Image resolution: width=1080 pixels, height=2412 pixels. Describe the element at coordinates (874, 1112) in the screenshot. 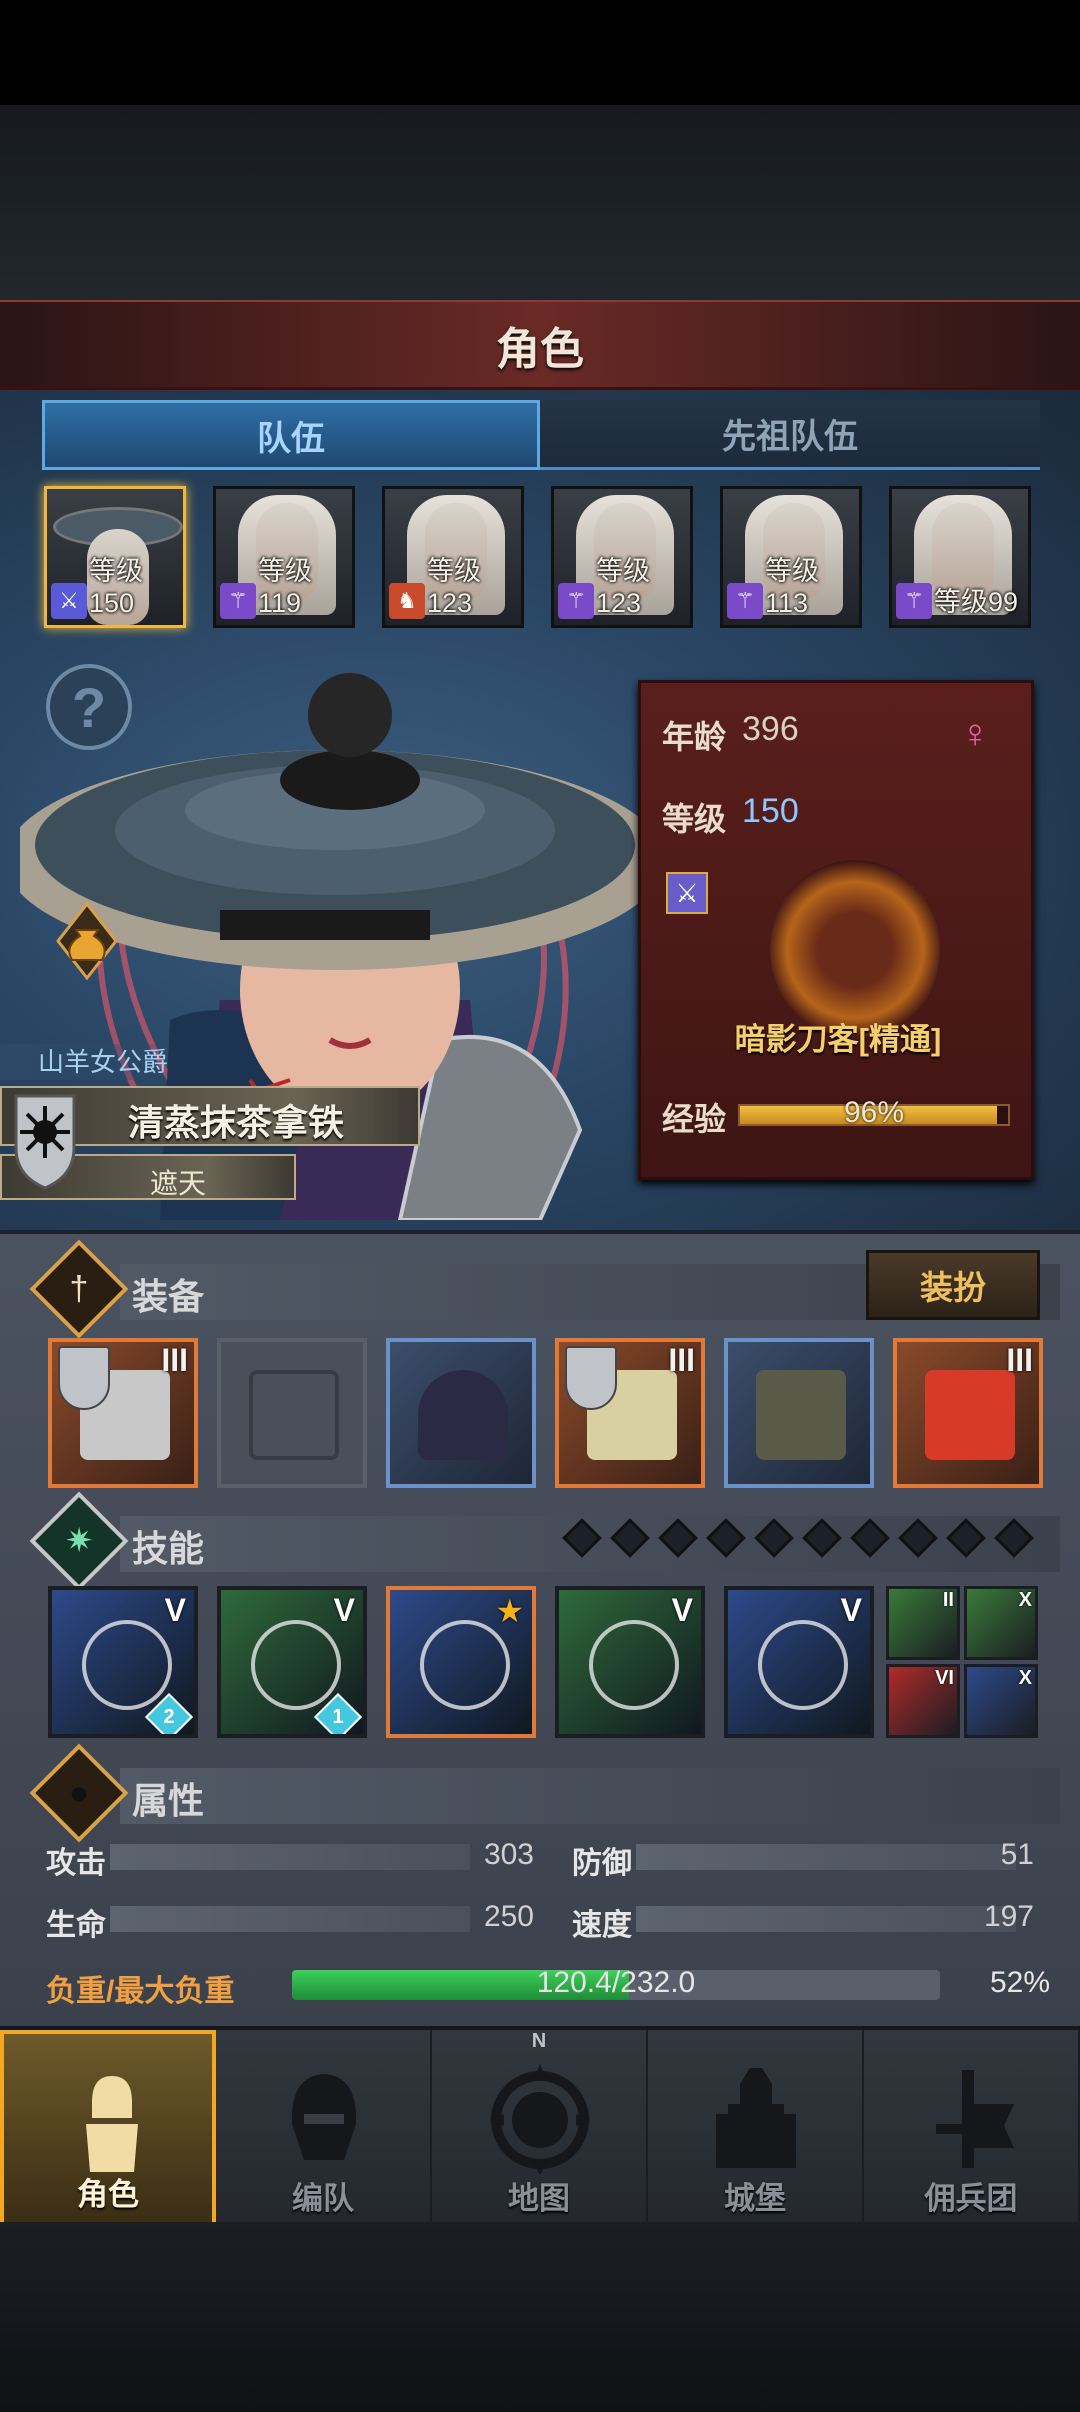

I see `exp-percent: 96%` at that location.